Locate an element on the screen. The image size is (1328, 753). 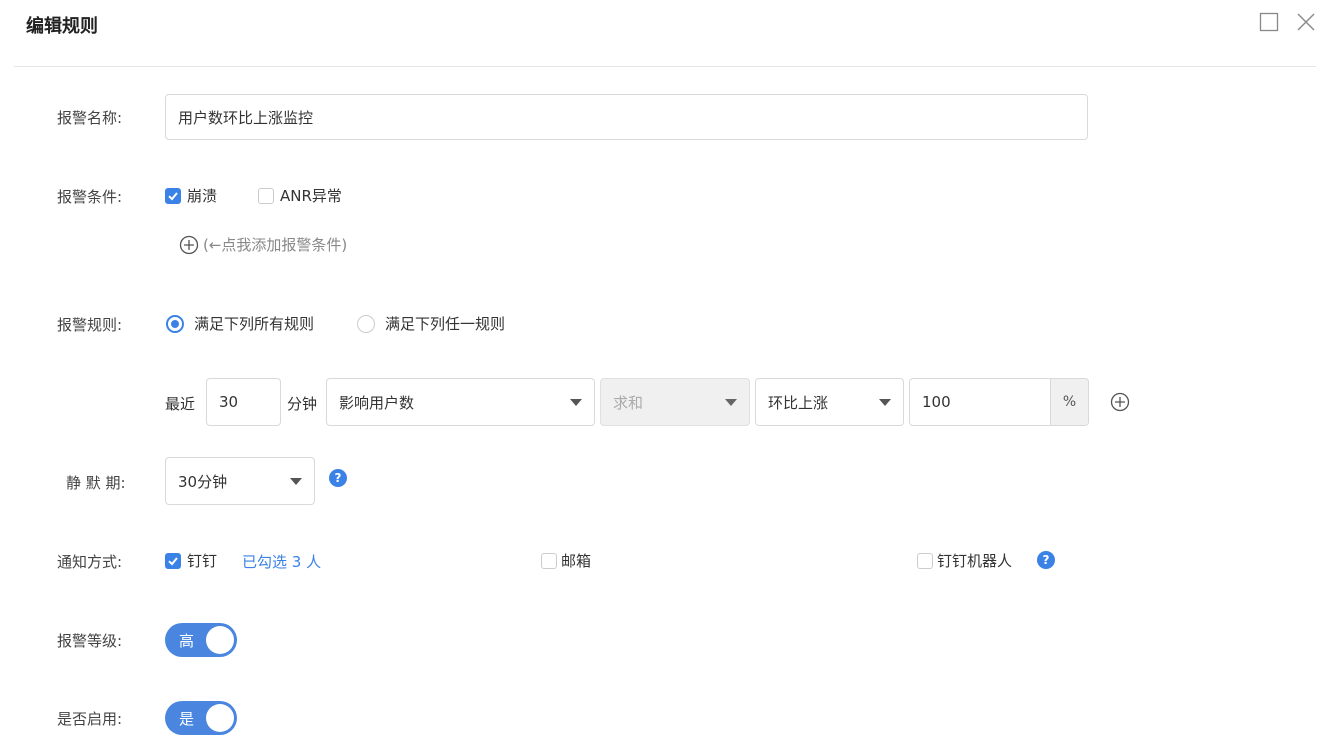
notify-email-label: 邮箱 is located at coordinates (576, 561).